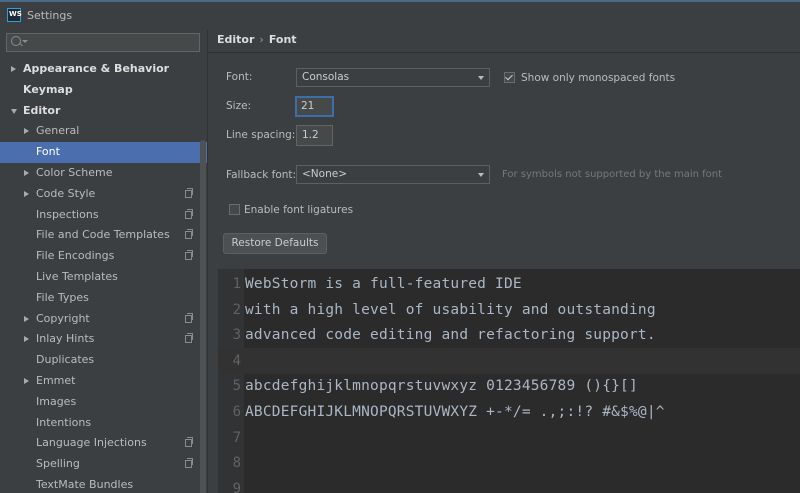 The image size is (800, 493). Describe the element at coordinates (103, 443) in the screenshot. I see `sidebar-item-language-injections: Language Injections` at that location.